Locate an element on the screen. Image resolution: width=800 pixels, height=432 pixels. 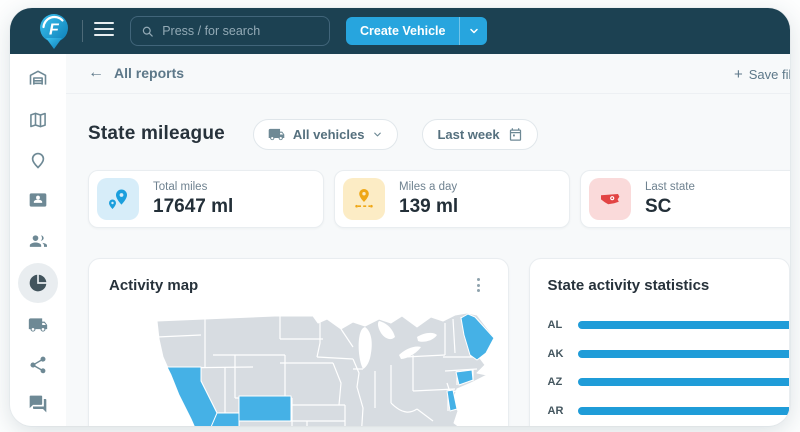
plus-icon: + is located at coordinates (738, 74).